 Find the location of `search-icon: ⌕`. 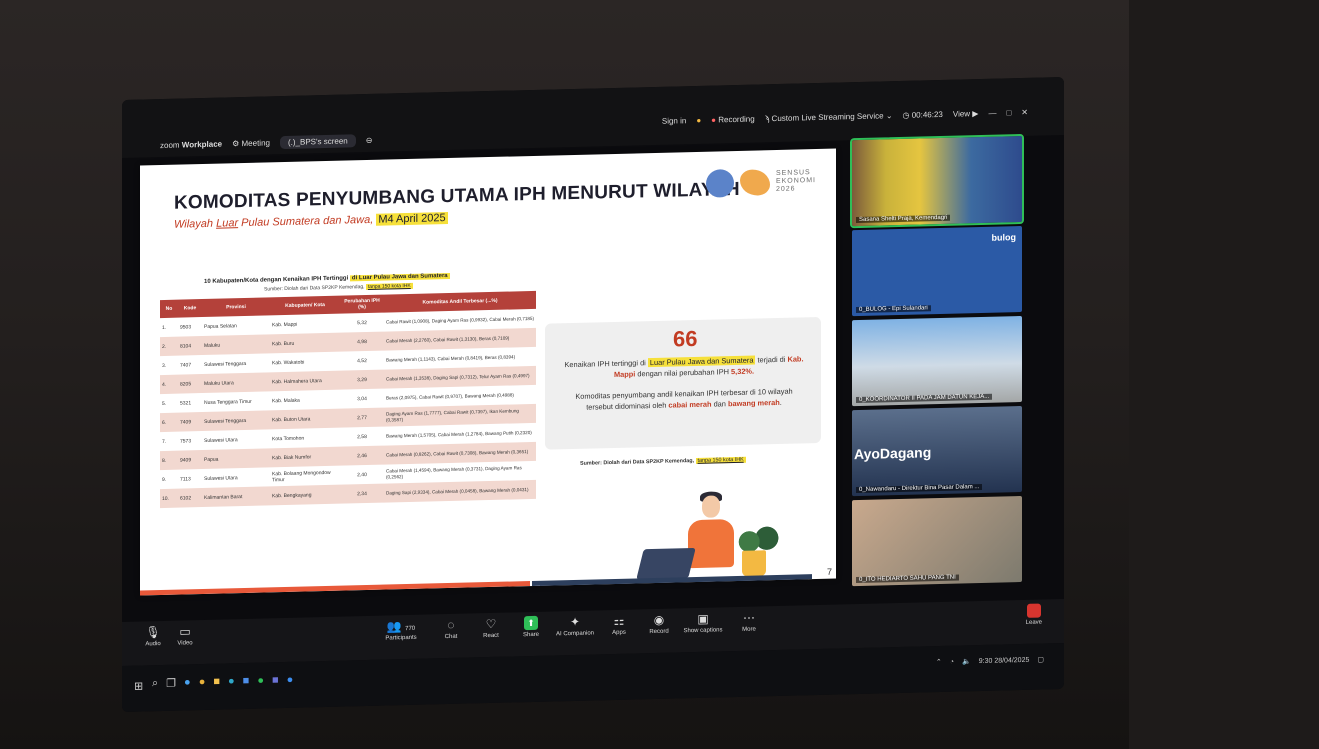

search-icon: ⌕ is located at coordinates (155, 683).